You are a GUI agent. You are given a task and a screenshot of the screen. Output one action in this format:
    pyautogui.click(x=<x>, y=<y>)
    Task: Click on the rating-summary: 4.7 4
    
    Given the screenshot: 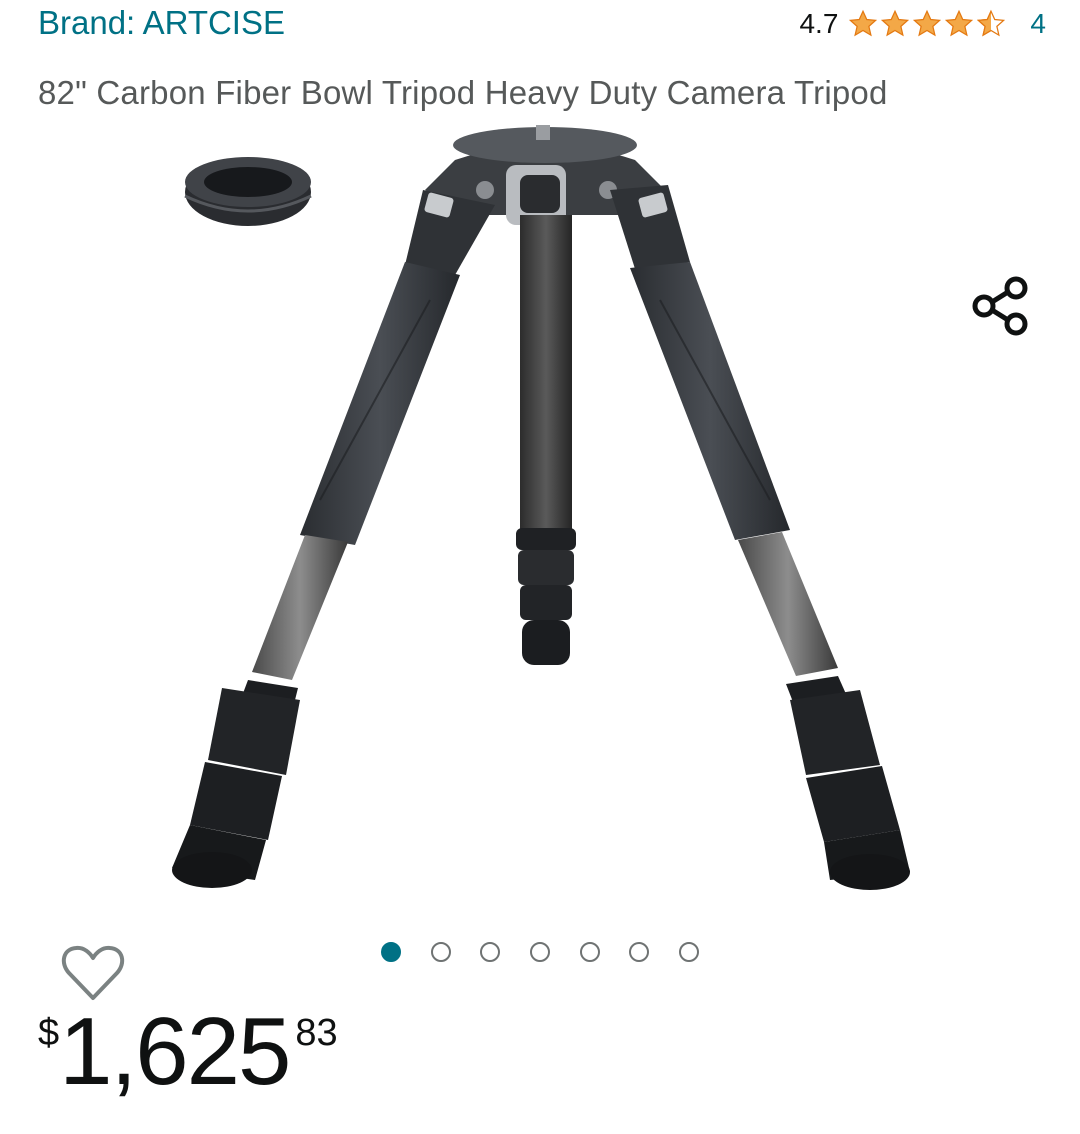 What is the action you would take?
    pyautogui.click(x=922, y=24)
    